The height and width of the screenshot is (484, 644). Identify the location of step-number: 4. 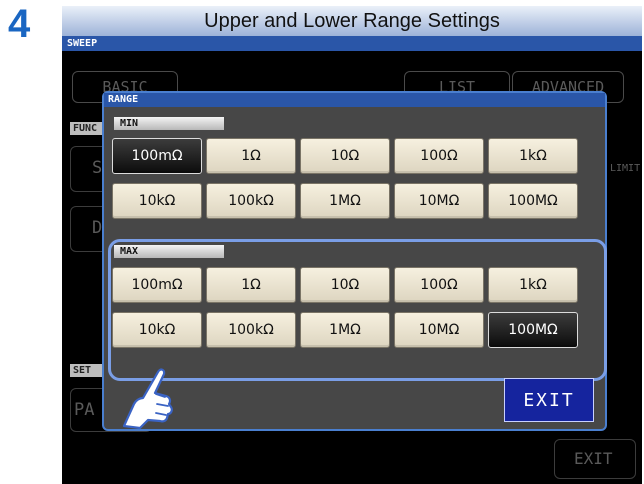
(19, 24).